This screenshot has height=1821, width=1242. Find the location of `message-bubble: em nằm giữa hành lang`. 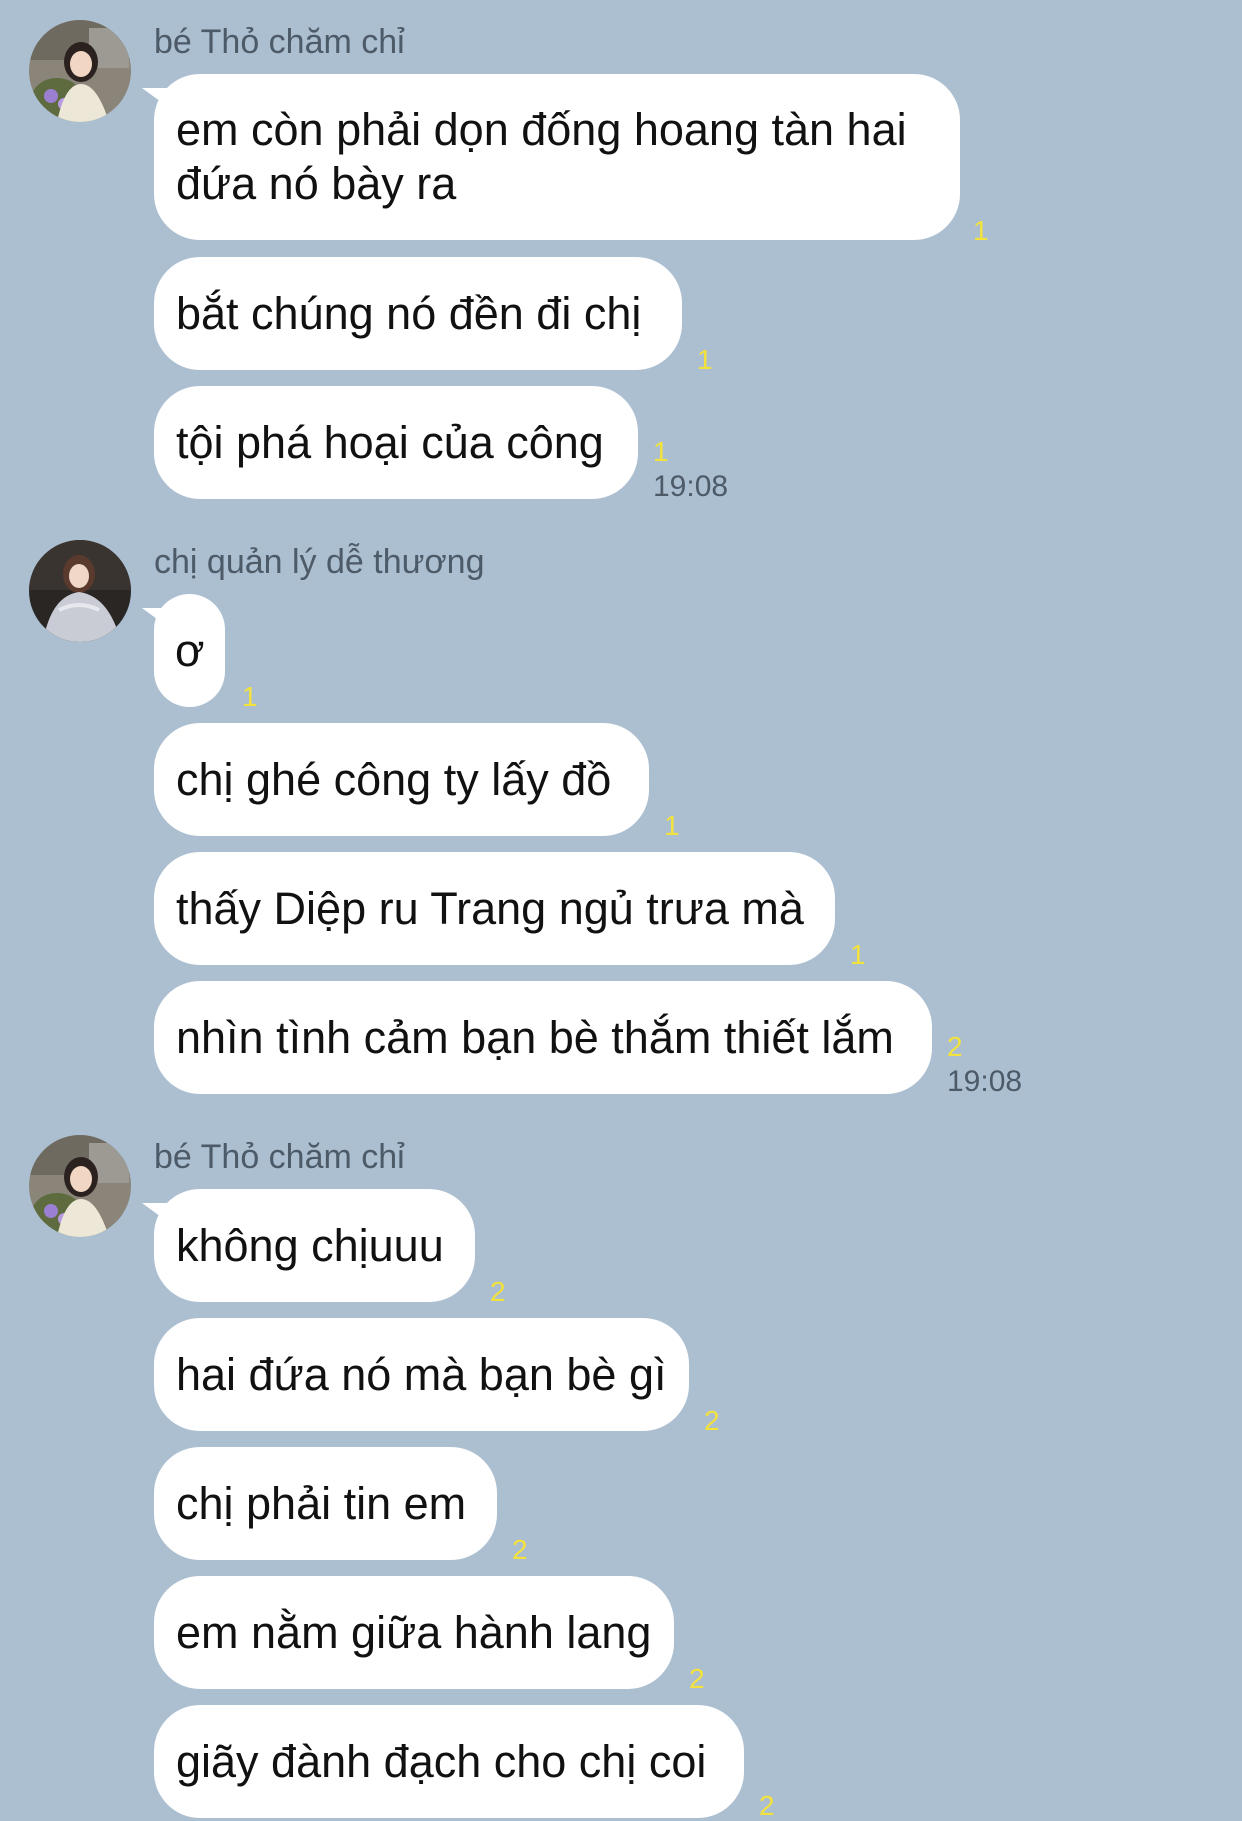

message-bubble: em nằm giữa hành lang is located at coordinates (414, 1632).